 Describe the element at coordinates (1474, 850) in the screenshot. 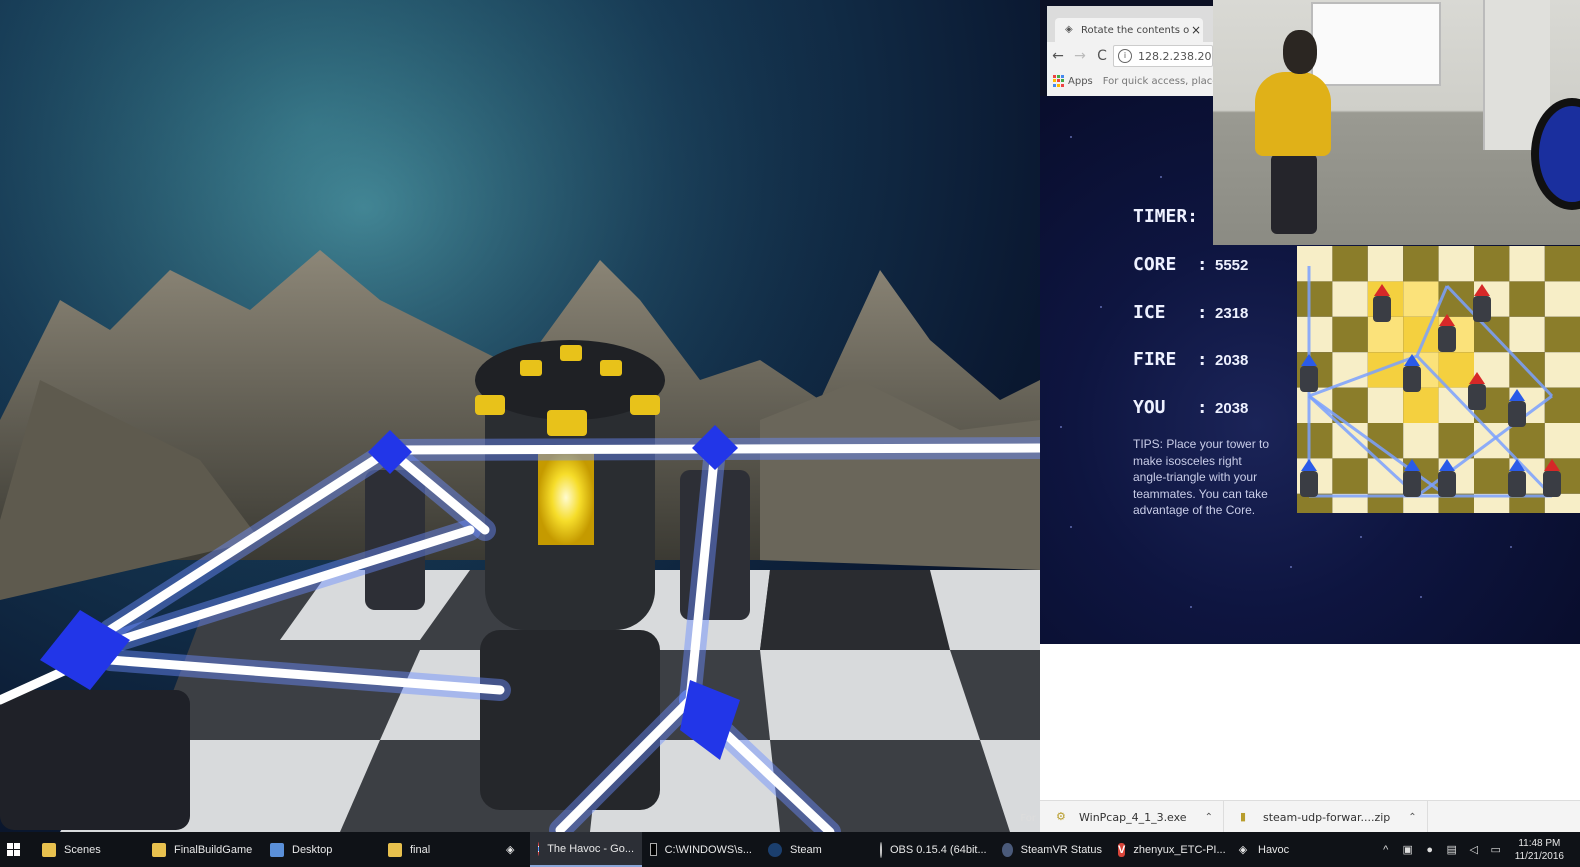

I see `volume-icon: ◁` at that location.